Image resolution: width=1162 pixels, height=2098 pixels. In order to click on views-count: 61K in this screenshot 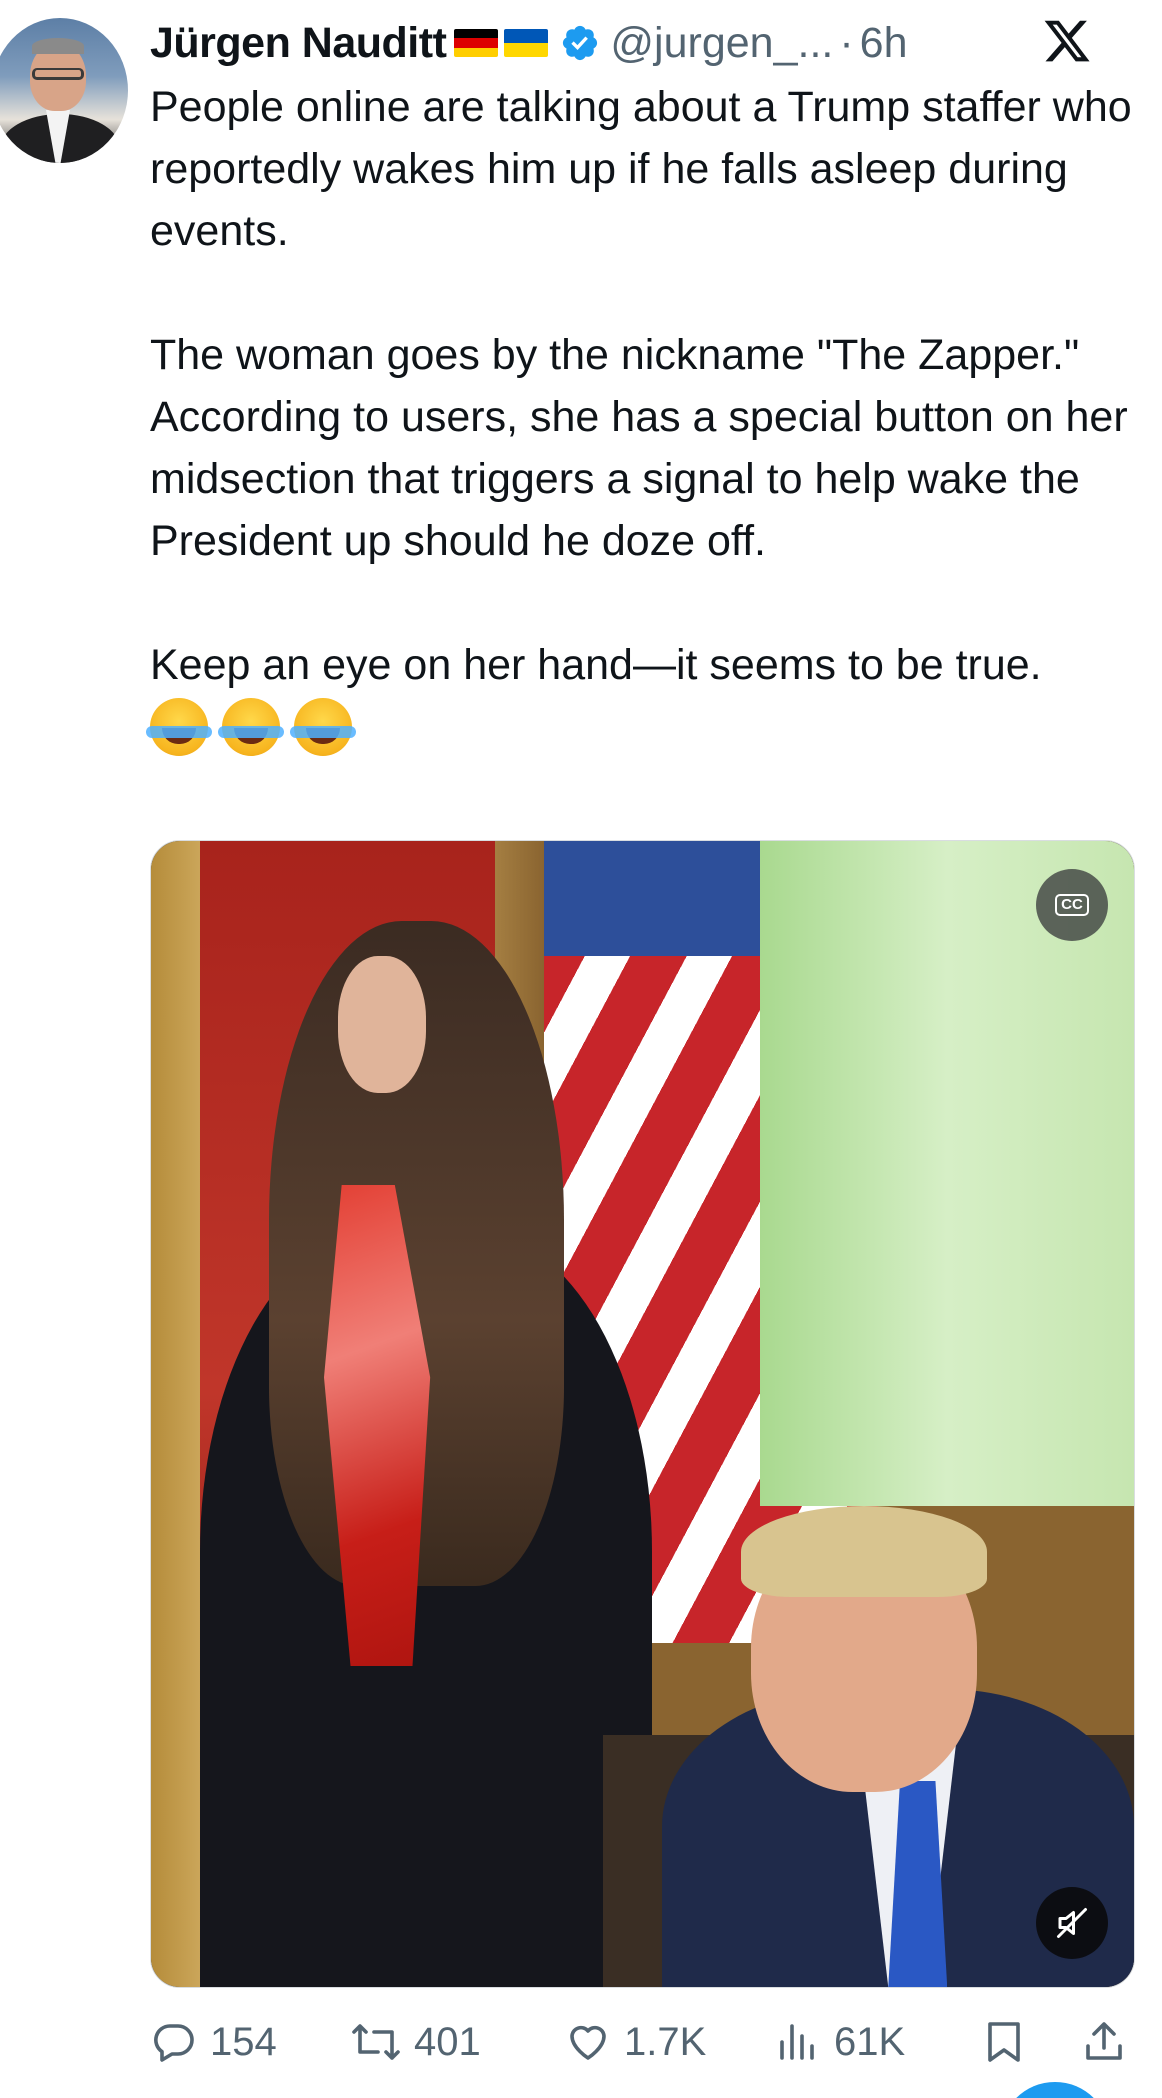, I will do `click(870, 2041)`.